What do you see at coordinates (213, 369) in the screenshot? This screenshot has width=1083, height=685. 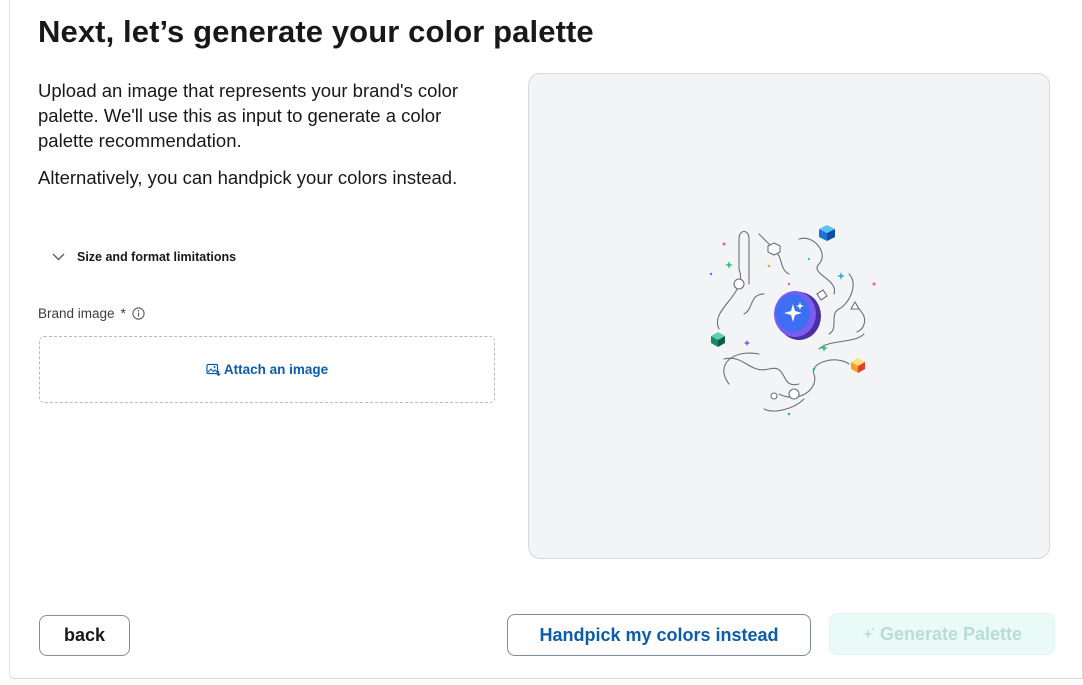 I see `image-upload-icon` at bounding box center [213, 369].